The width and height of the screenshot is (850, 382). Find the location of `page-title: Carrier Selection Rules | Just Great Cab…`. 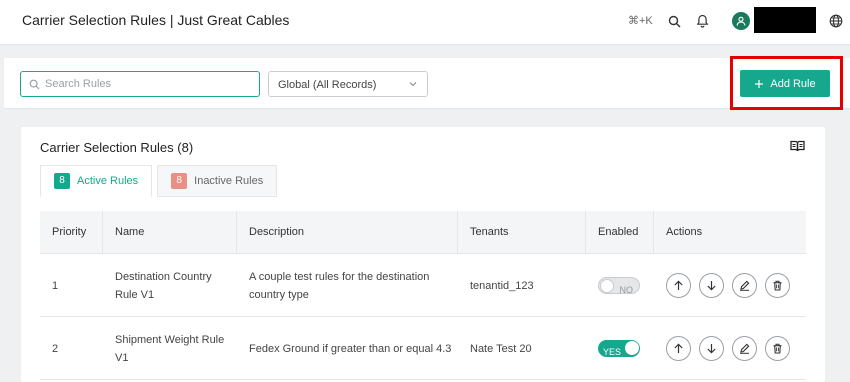

page-title: Carrier Selection Rules | Just Great Cab… is located at coordinates (156, 20).